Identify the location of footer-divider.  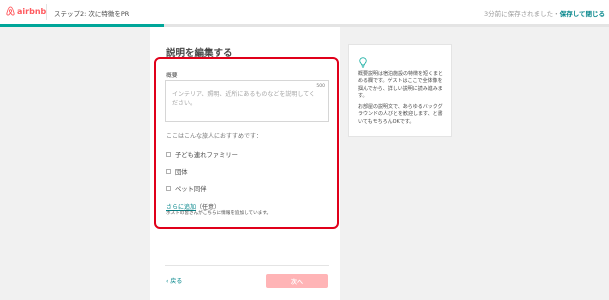
(247, 265).